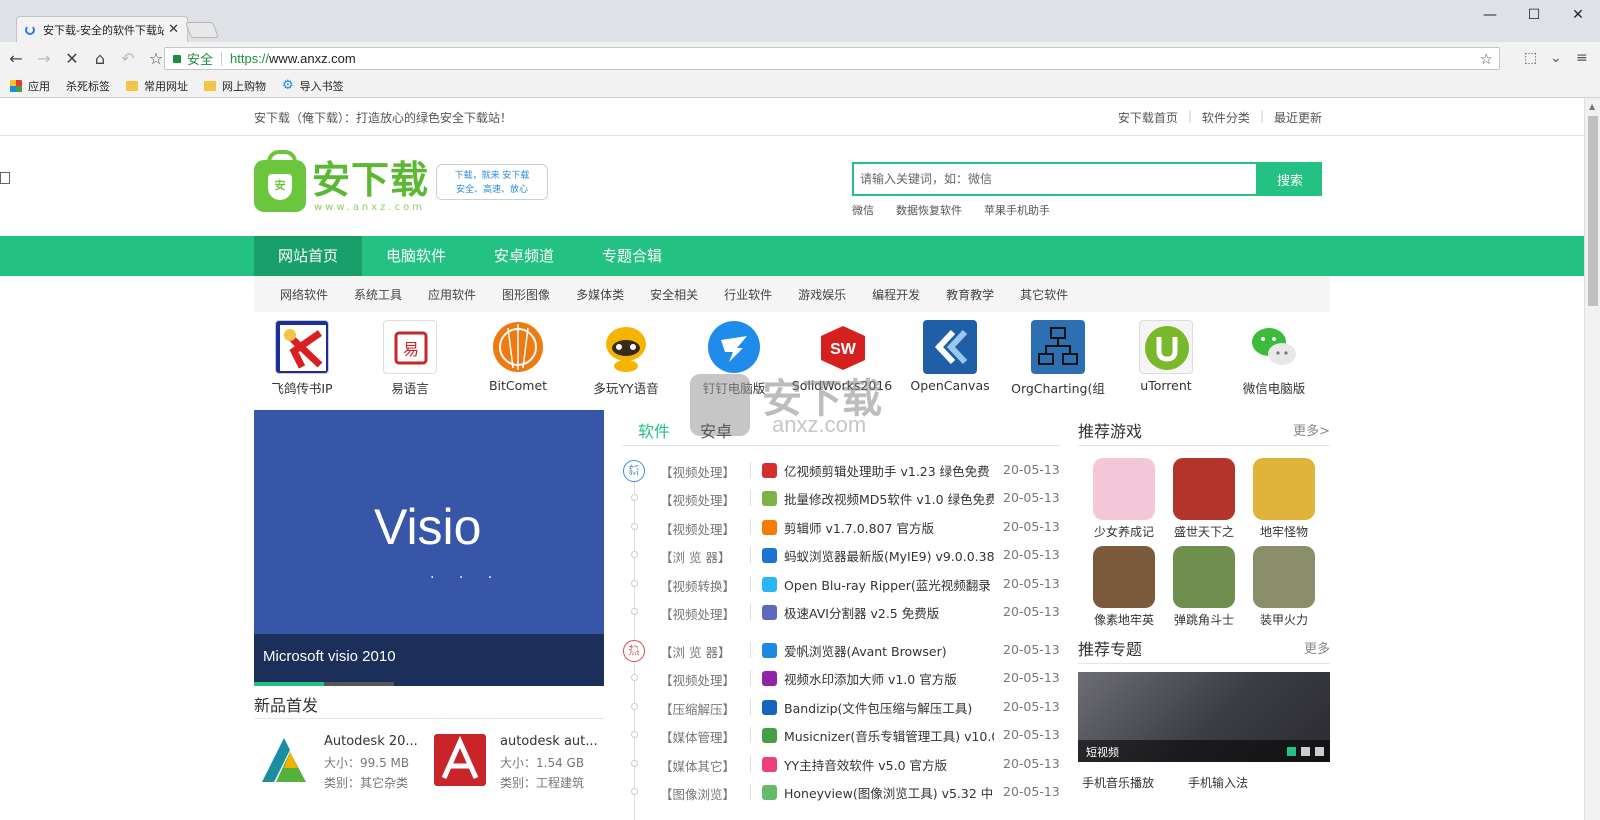 This screenshot has width=1600, height=820. What do you see at coordinates (1486, 59) in the screenshot?
I see `star-icon: ☆` at bounding box center [1486, 59].